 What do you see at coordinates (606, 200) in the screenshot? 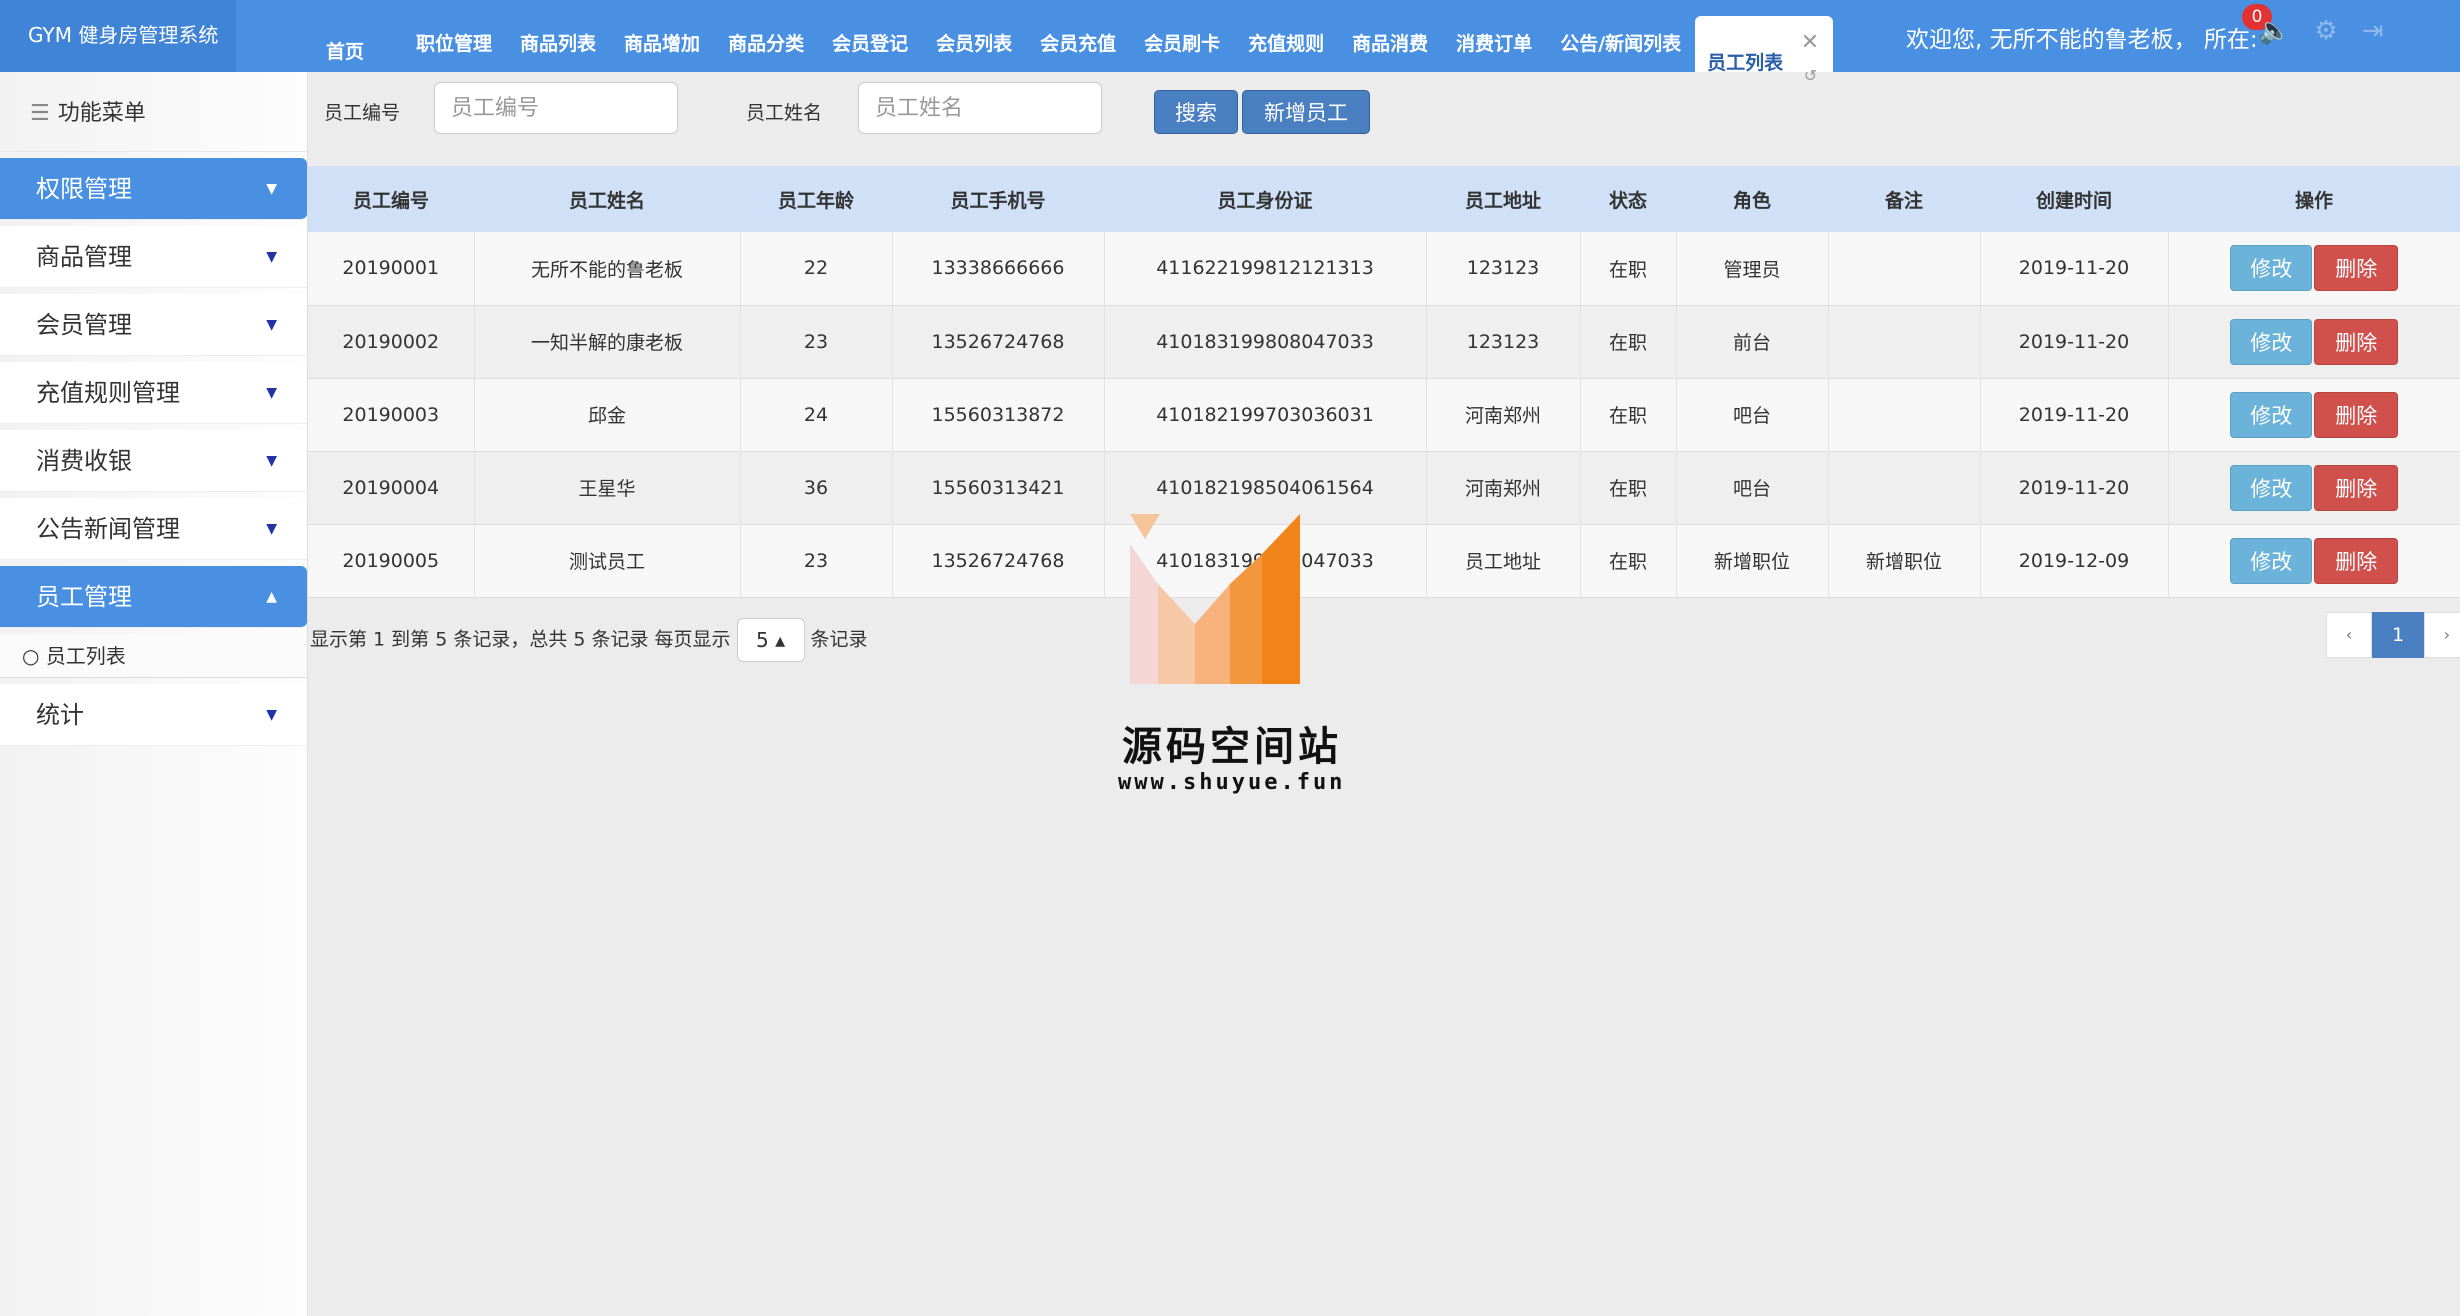
I see `column-header: 员工姓名` at bounding box center [606, 200].